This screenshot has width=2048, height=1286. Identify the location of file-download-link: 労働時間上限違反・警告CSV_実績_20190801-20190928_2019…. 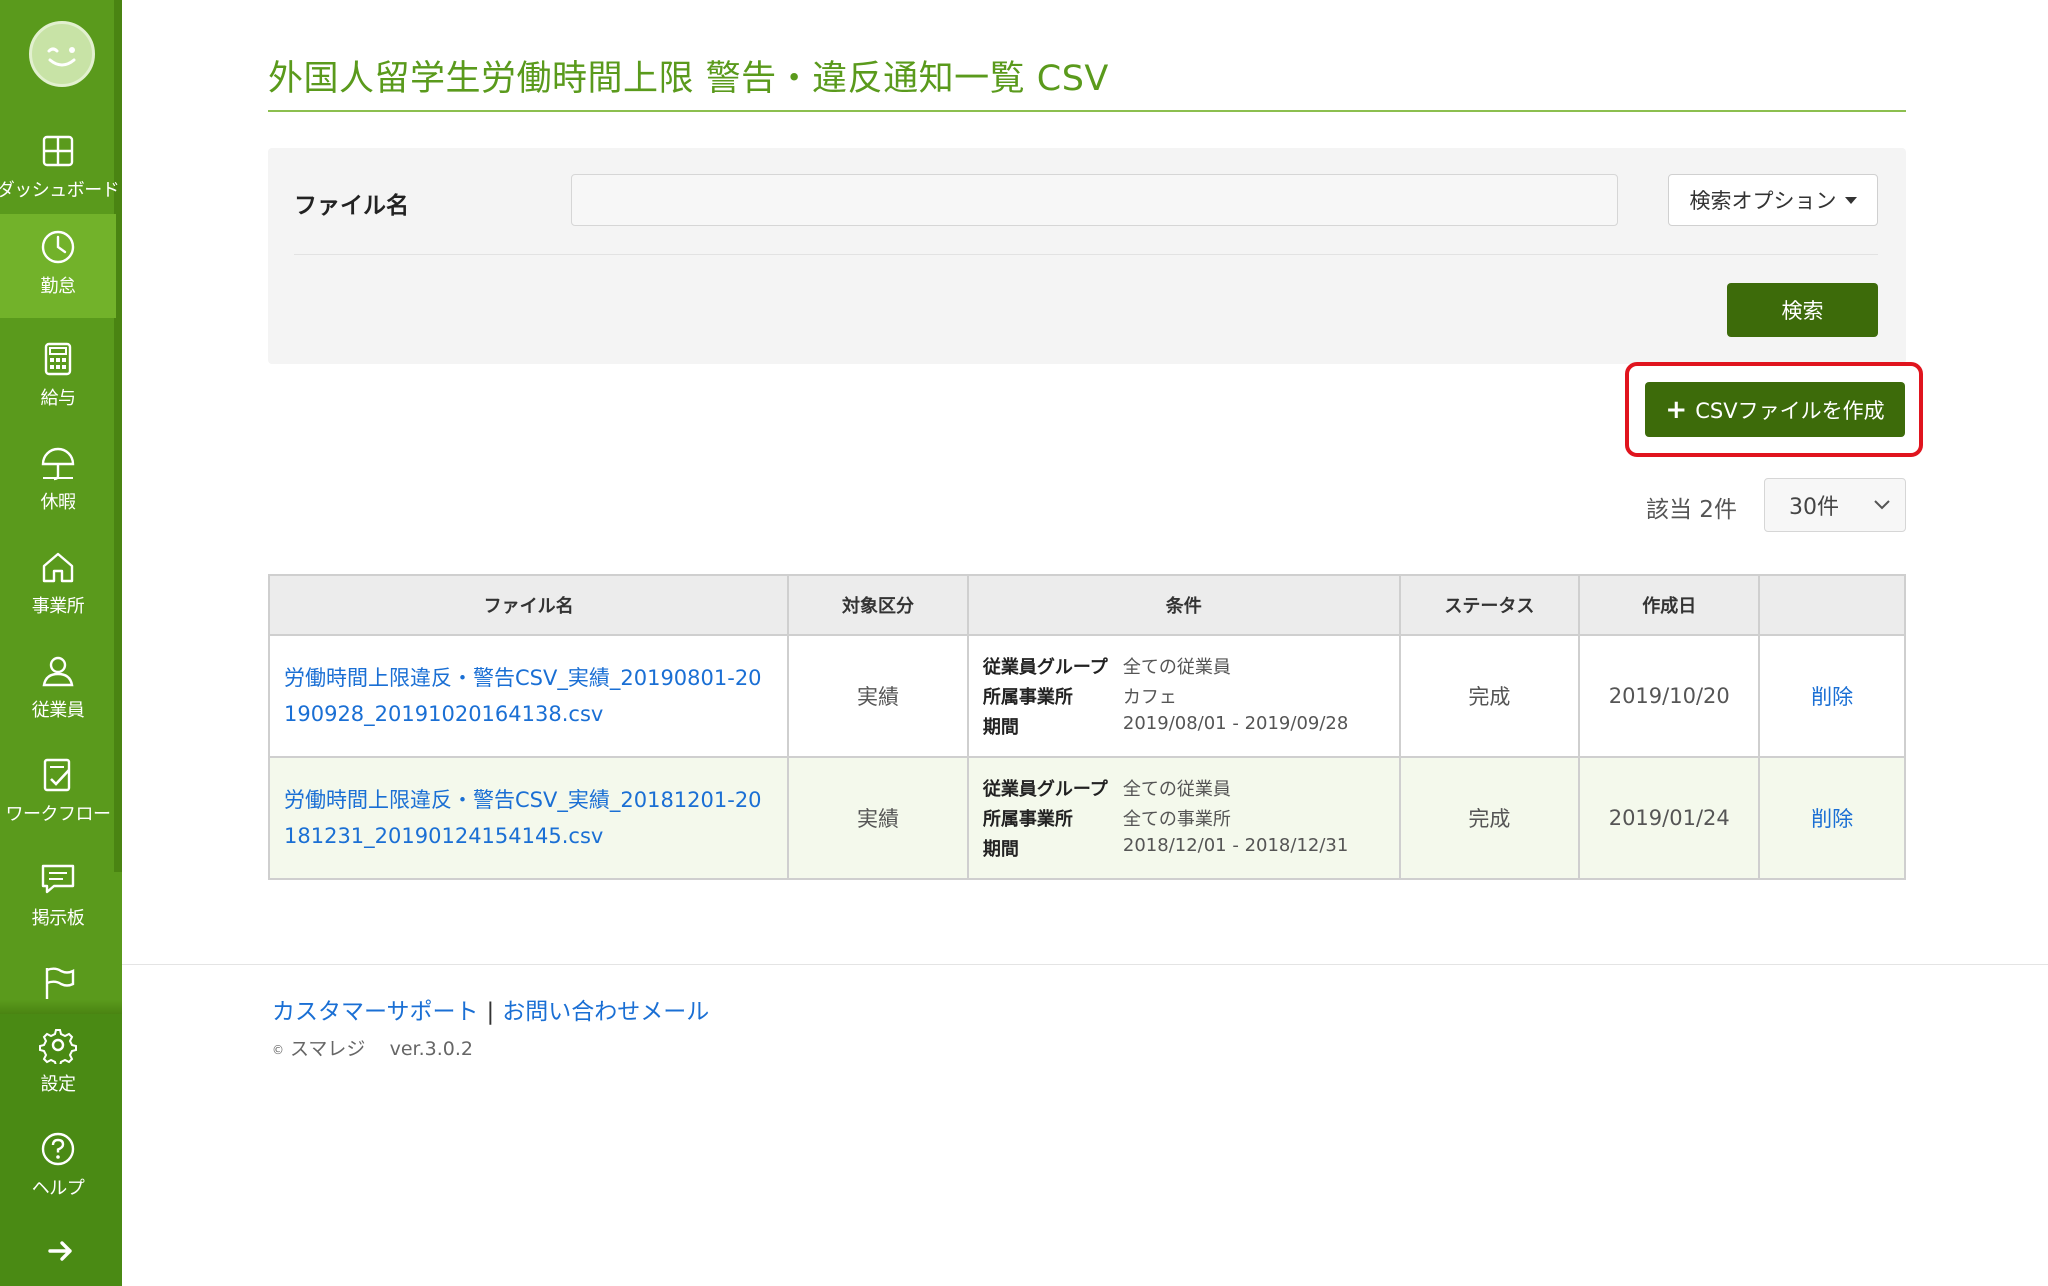
(523, 696).